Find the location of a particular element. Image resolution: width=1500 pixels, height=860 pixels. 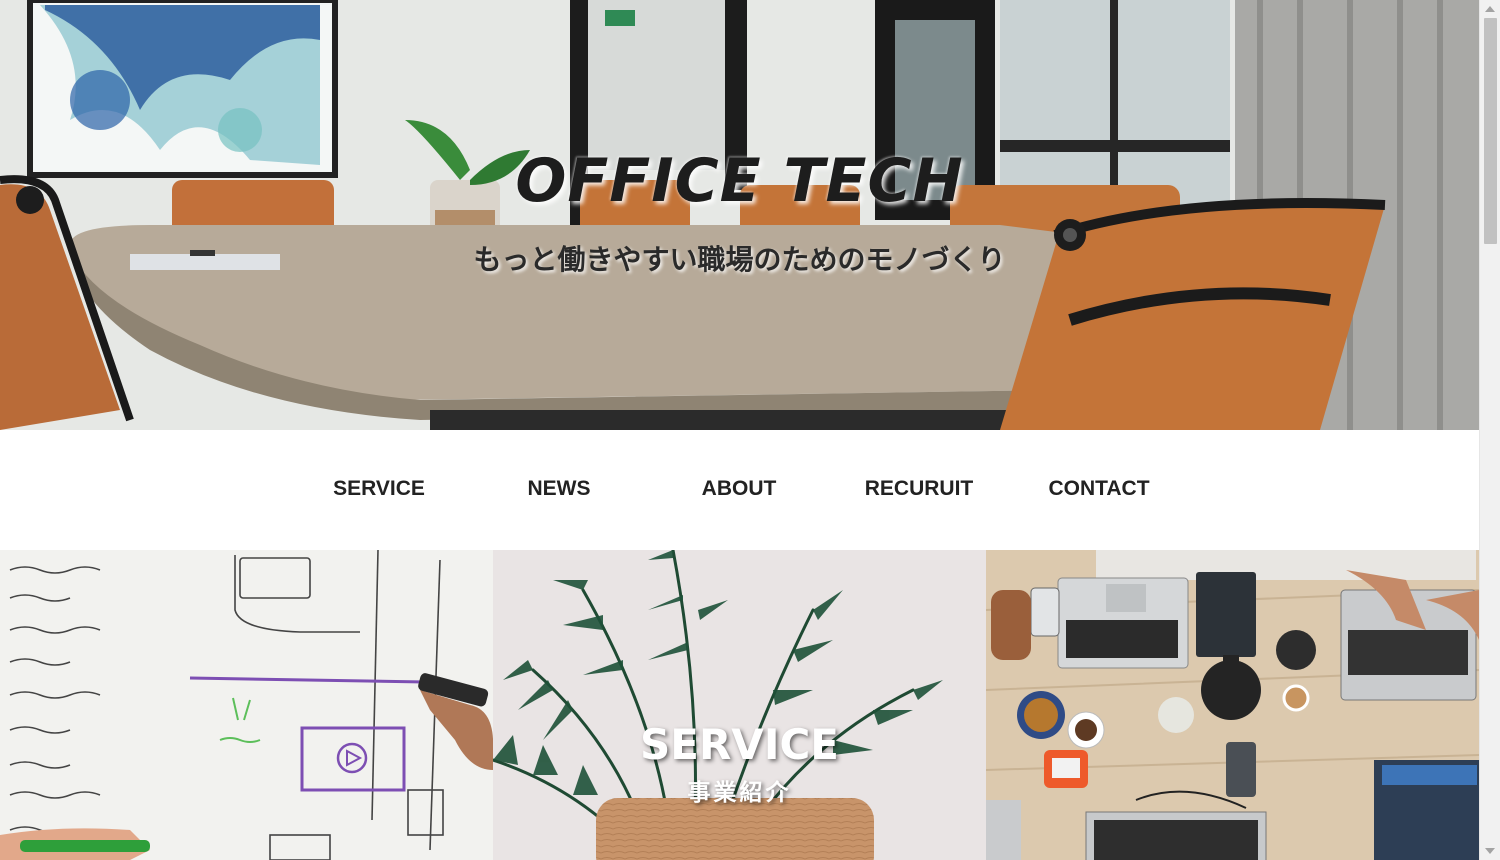

laptops-image is located at coordinates (1232, 705).